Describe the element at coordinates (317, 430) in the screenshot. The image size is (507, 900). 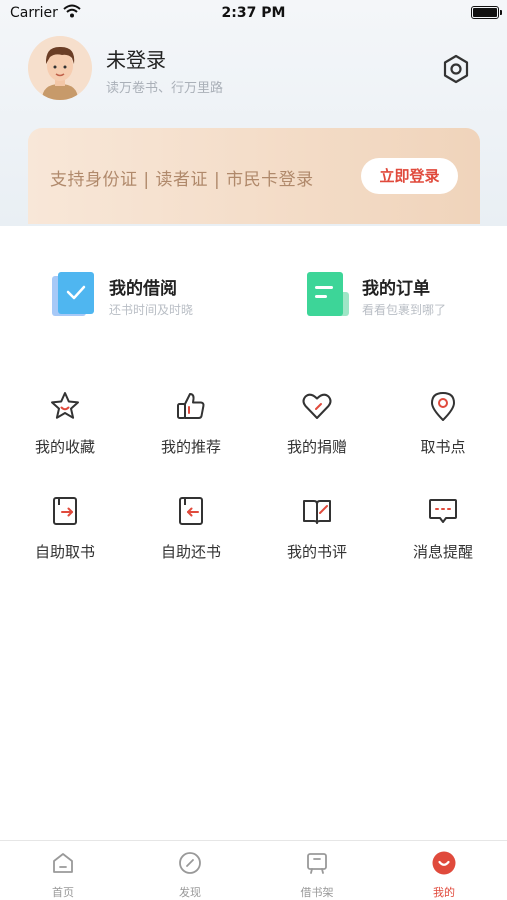
I see `grid-item-donations: 我的捐赠` at that location.